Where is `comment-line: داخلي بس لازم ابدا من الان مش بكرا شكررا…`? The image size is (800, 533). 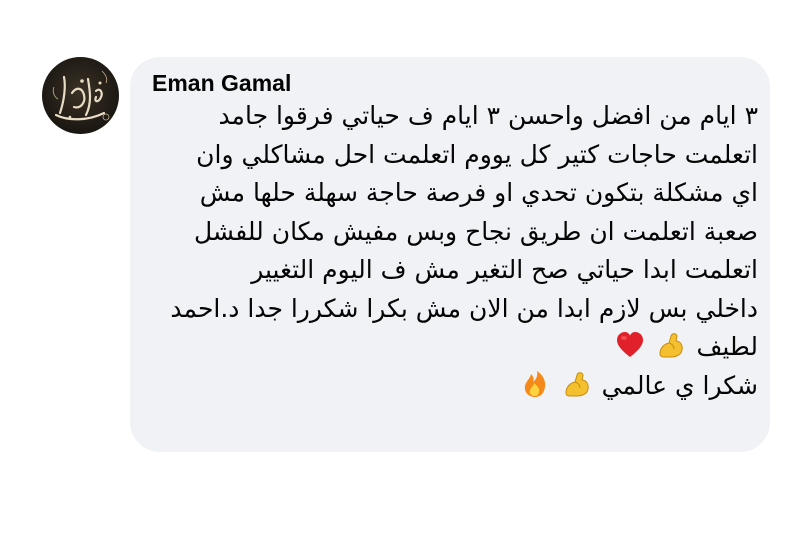 comment-line: داخلي بس لازم ابدا من الان مش بكرا شكررا… is located at coordinates (464, 308).